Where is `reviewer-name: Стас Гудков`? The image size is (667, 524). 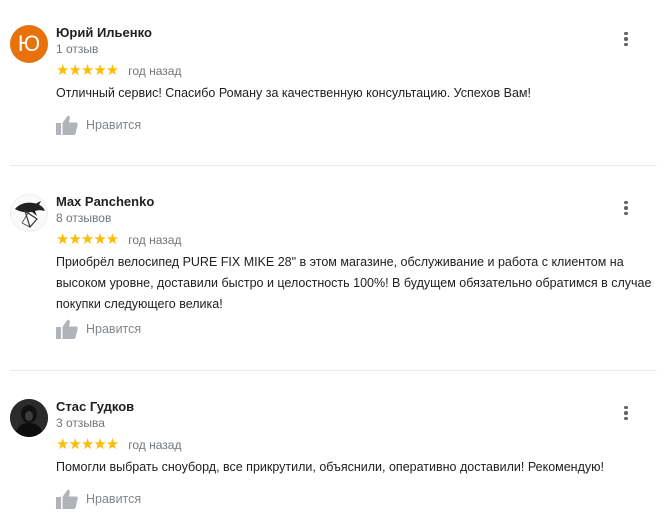
reviewer-name: Стас Гудков is located at coordinates (95, 406).